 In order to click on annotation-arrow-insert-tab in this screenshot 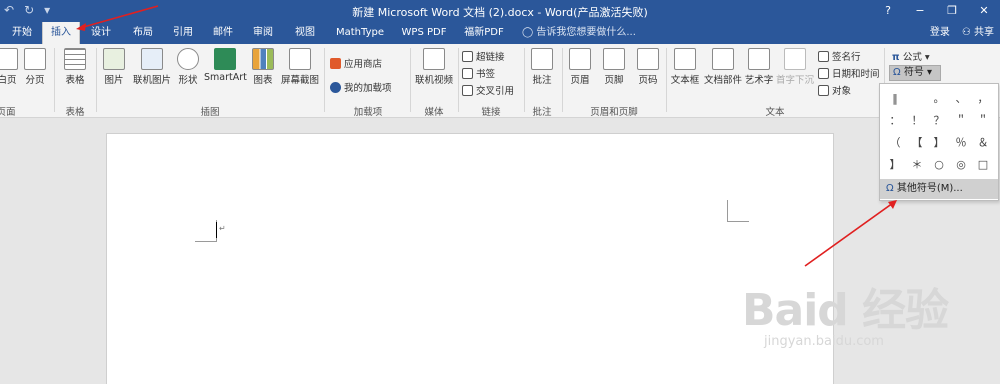, I will do `click(119, 17)`.